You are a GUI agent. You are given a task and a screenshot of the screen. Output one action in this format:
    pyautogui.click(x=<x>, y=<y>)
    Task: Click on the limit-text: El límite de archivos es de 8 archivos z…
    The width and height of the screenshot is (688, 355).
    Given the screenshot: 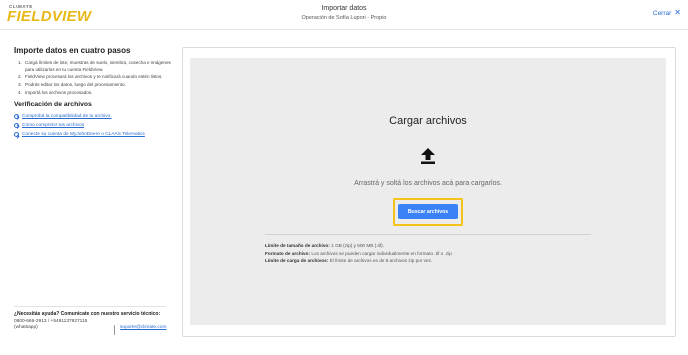 What is the action you would take?
    pyautogui.click(x=381, y=261)
    